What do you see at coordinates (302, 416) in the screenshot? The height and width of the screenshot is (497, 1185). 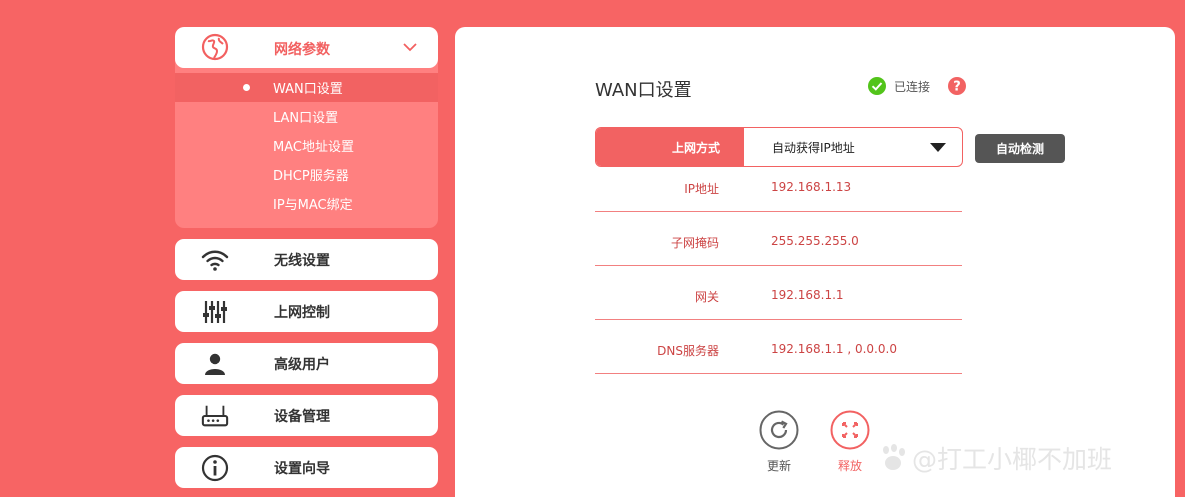 I see `menu-device-mgmt-label: 设备管理` at bounding box center [302, 416].